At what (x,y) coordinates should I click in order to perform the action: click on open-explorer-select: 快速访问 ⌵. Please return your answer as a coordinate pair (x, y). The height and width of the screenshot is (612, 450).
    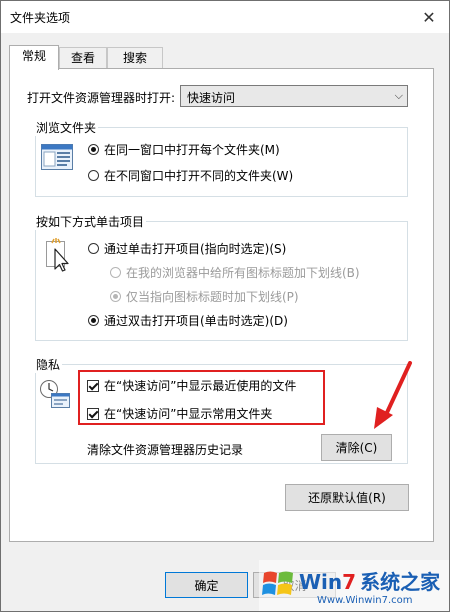
    Looking at the image, I should click on (294, 96).